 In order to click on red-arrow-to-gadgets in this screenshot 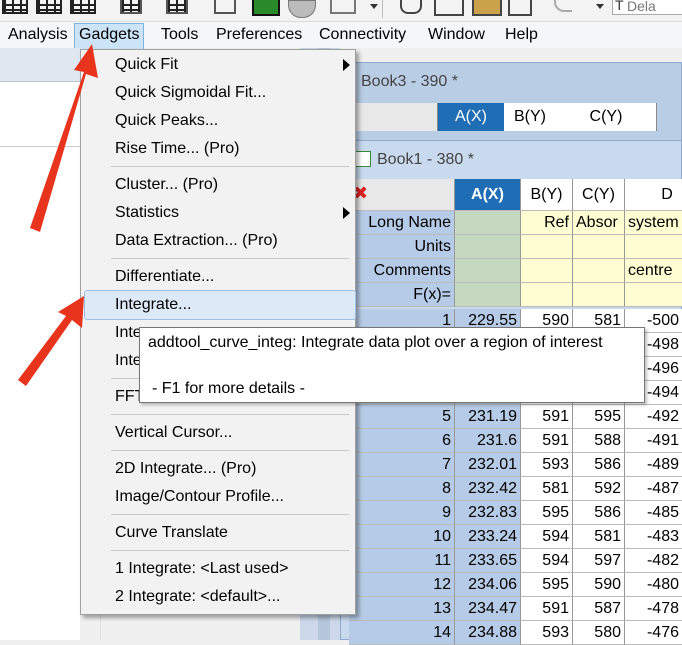, I will do `click(64, 138)`.